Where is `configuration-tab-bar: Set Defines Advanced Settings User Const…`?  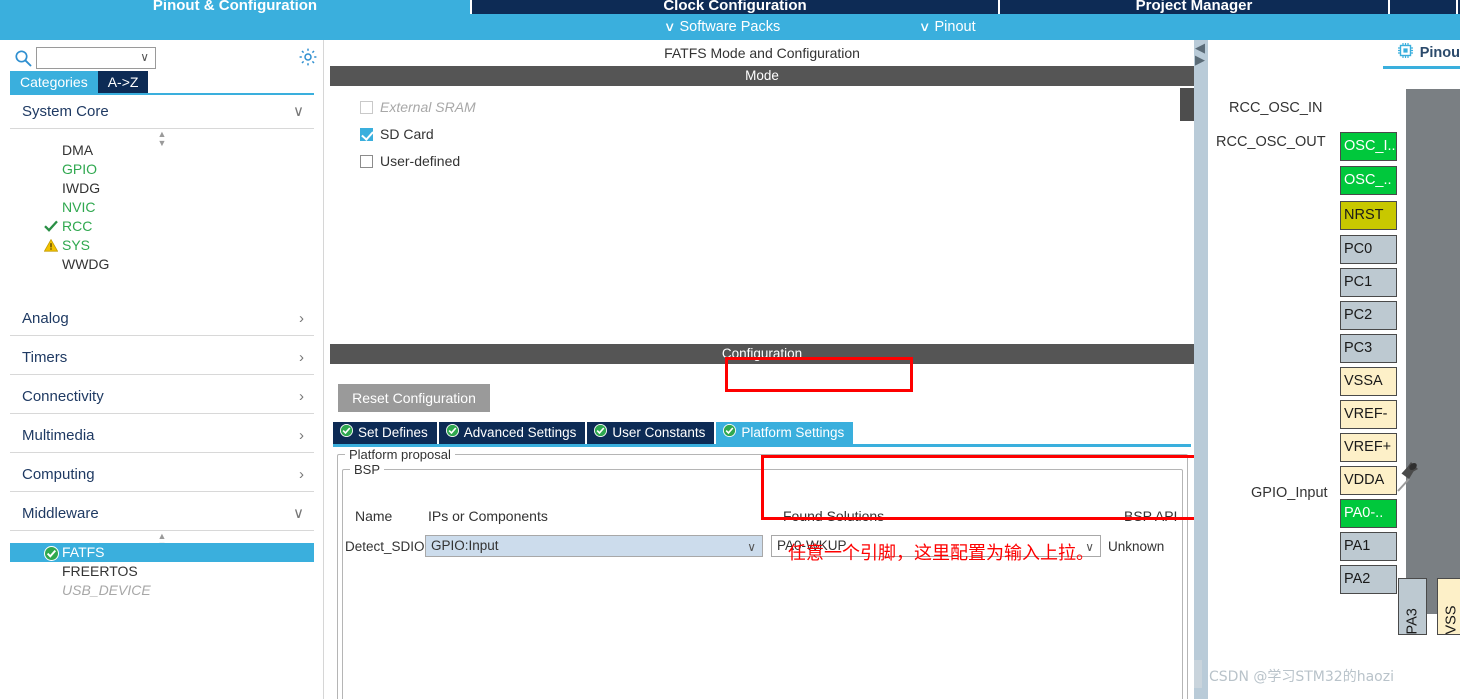 configuration-tab-bar: Set Defines Advanced Settings User Const… is located at coordinates (593, 433).